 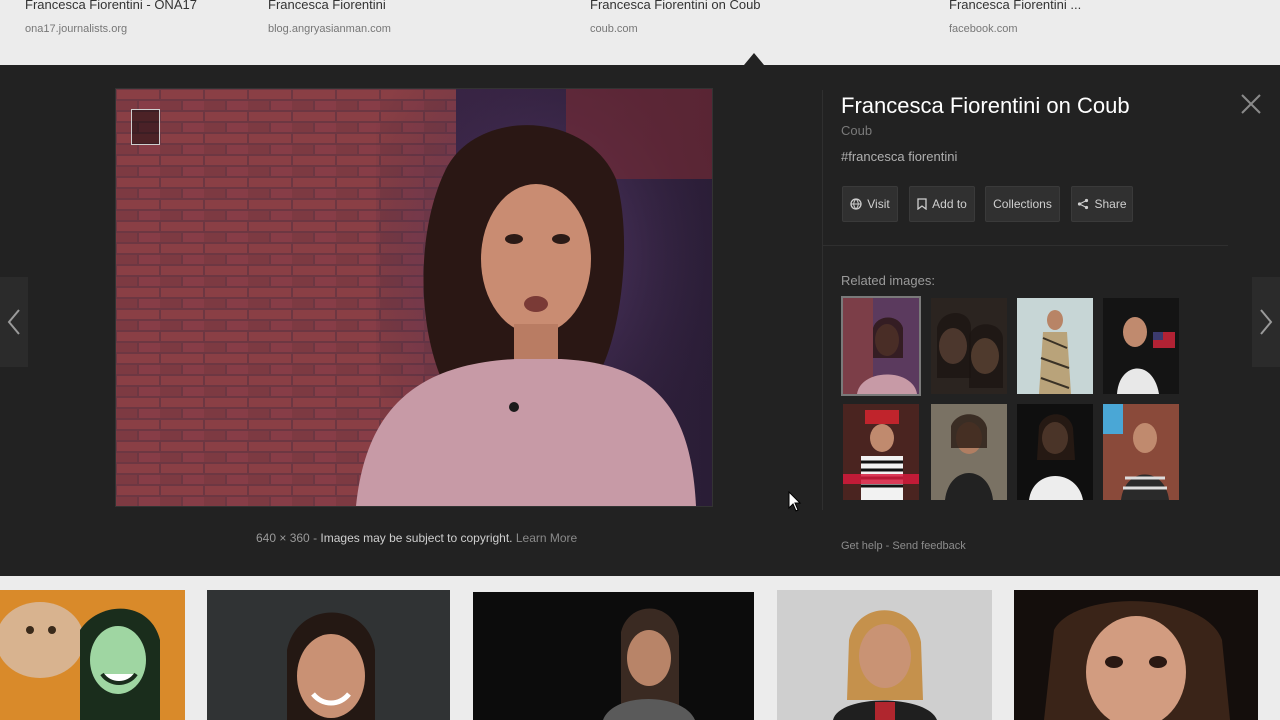 What do you see at coordinates (856, 130) in the screenshot?
I see `image-source: Coub` at bounding box center [856, 130].